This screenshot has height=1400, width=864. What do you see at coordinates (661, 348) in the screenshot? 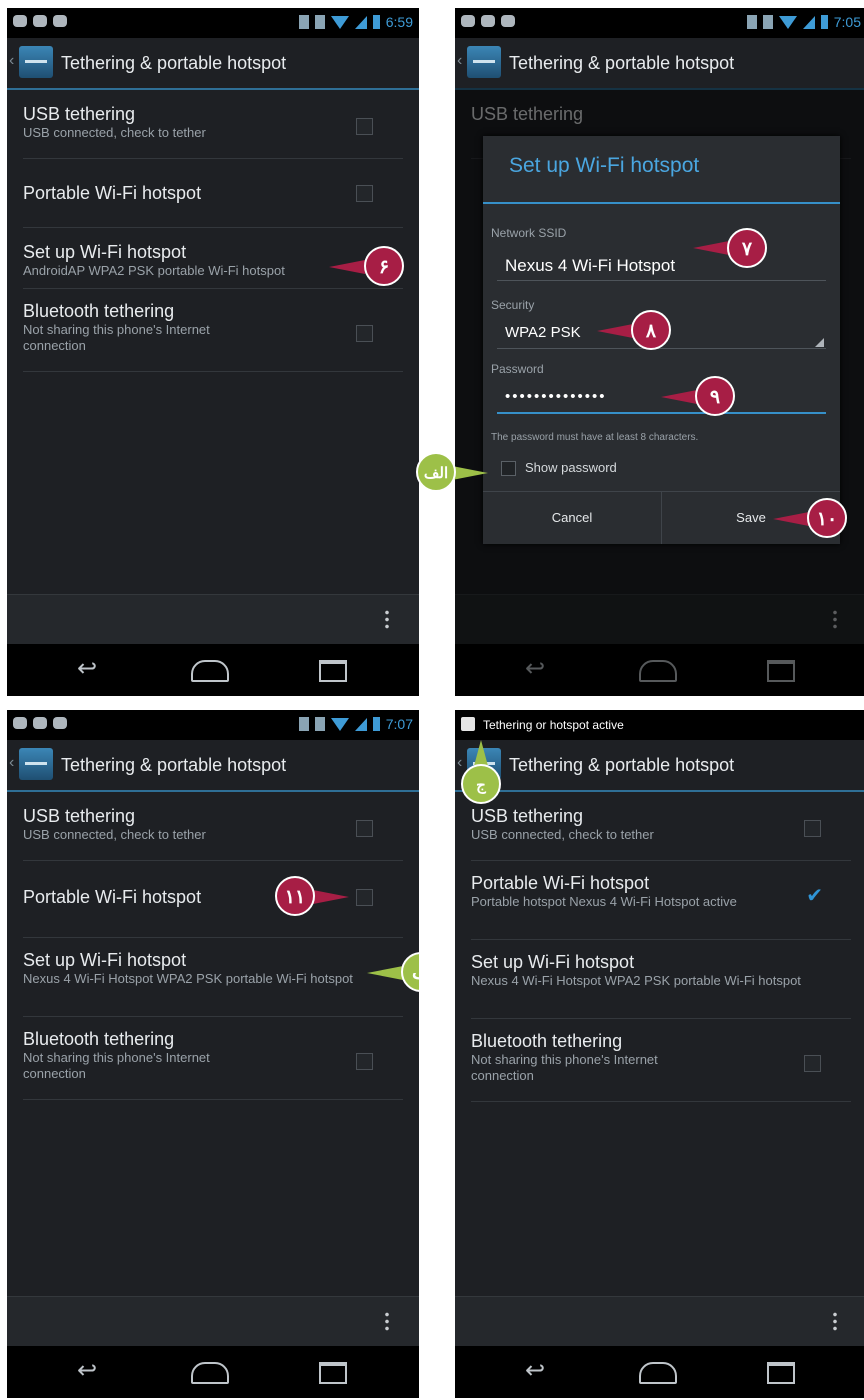
I see `security-underline` at bounding box center [661, 348].